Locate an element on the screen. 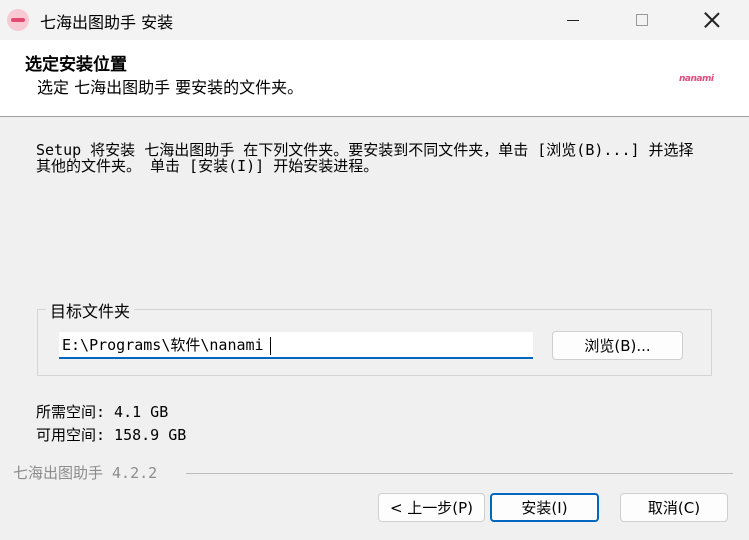 Image resolution: width=749 pixels, height=540 pixels. minimize-icon is located at coordinates (573, 20).